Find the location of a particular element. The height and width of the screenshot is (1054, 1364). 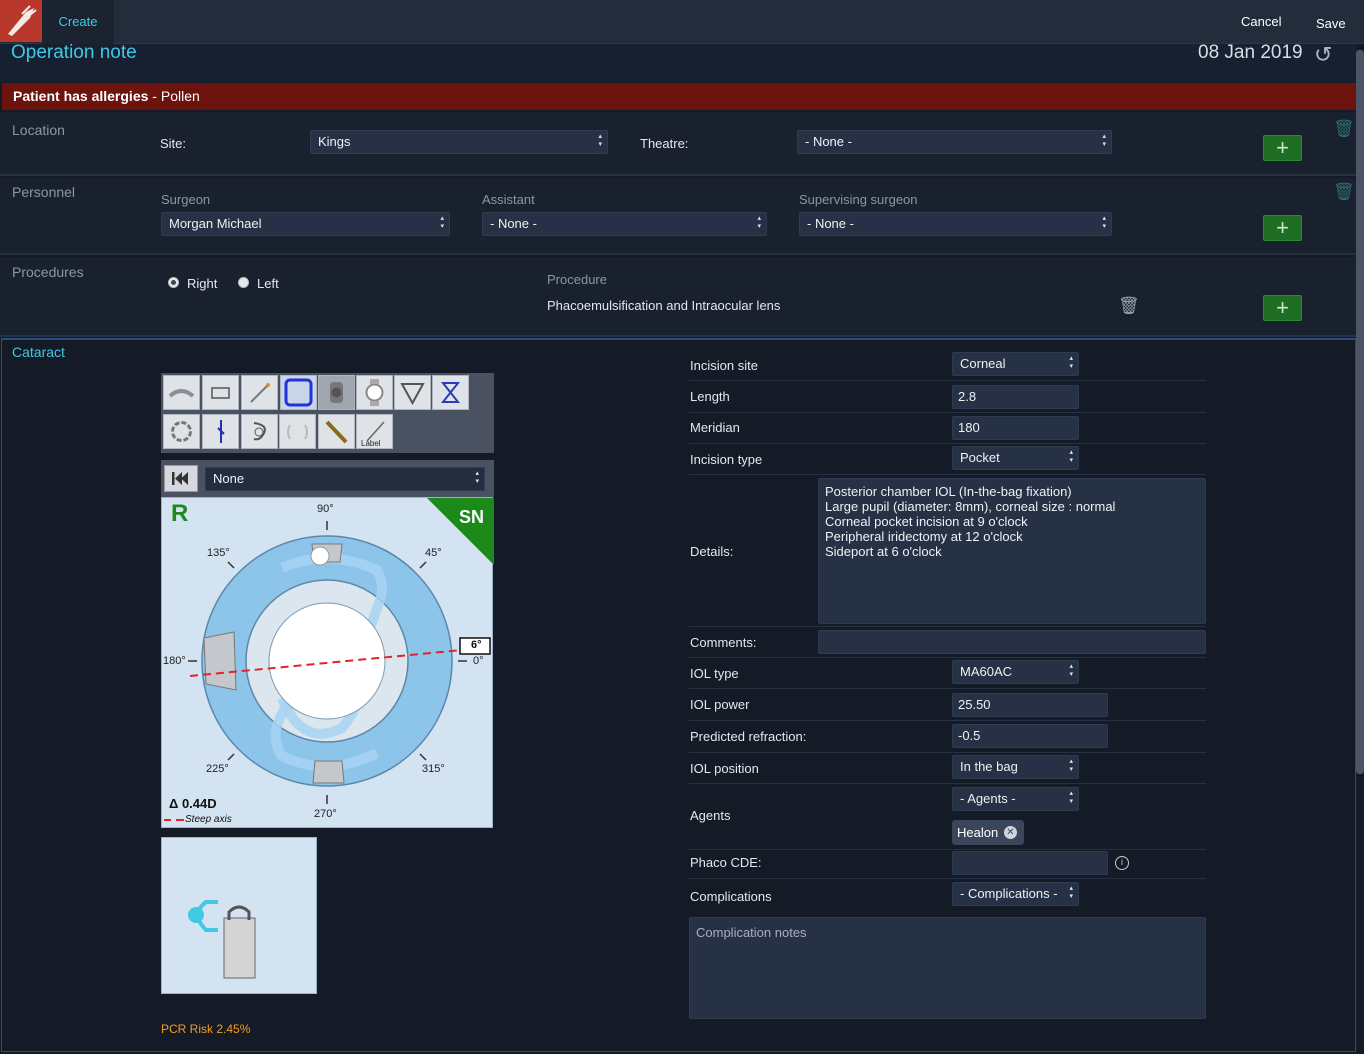

delete-procedure-icon: 🗑 is located at coordinates (1129, 306).